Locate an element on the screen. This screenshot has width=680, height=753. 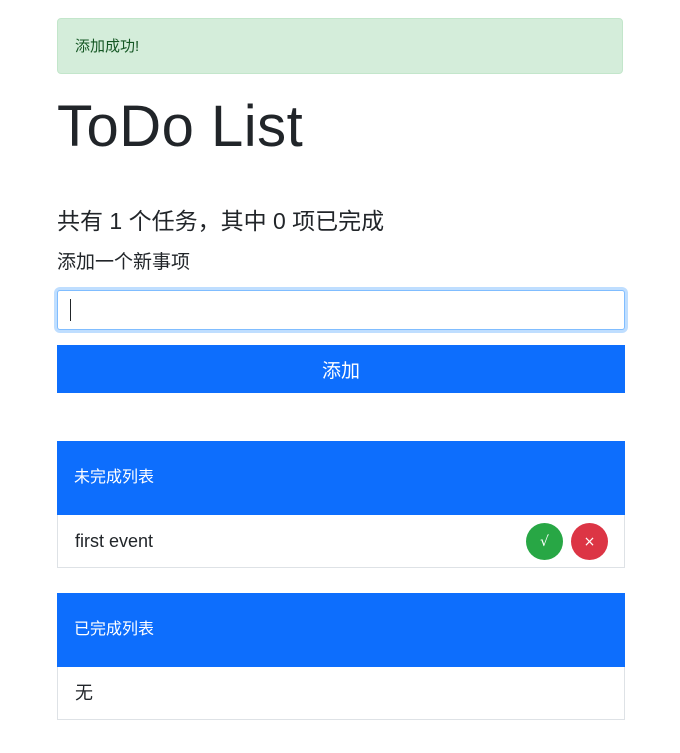
success-alert: 添加成功! is located at coordinates (340, 46).